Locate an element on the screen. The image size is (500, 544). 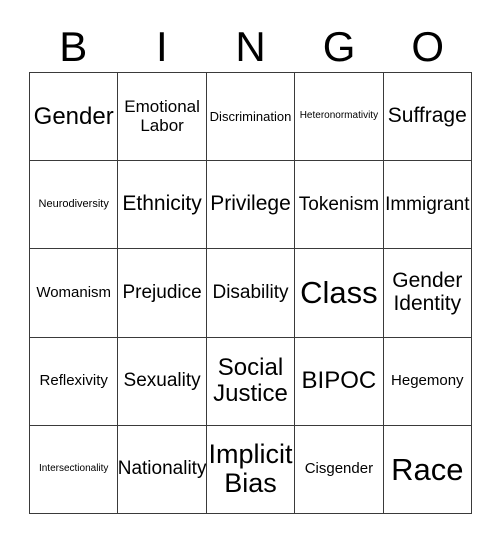
header-letter-b: B is located at coordinates (73, 46).